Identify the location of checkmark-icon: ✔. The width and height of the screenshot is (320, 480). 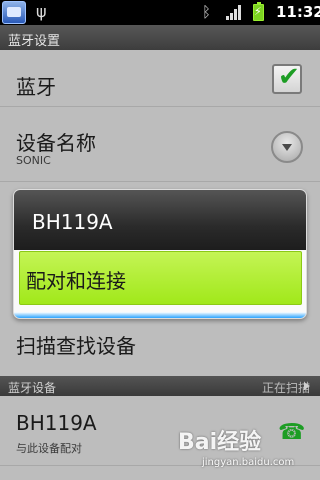
(289, 77).